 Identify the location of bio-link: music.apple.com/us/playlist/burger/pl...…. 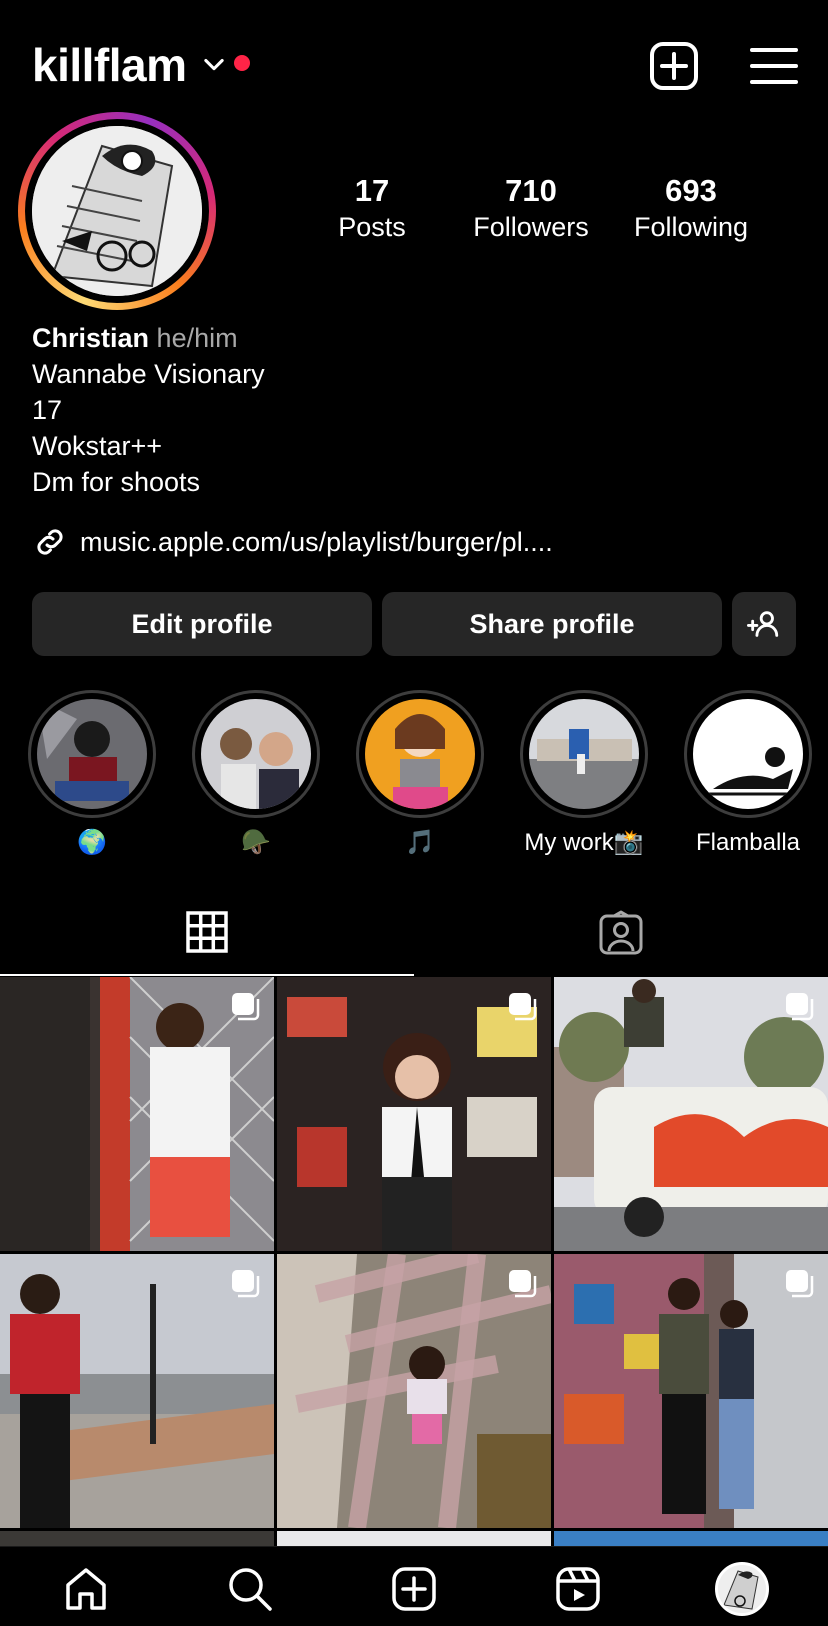
(292, 542).